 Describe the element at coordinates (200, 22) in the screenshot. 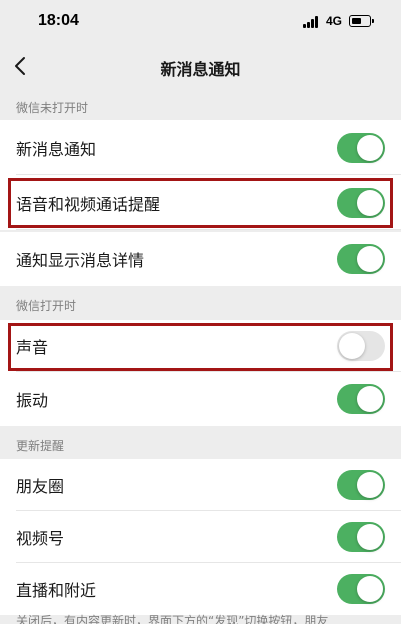

I see `status-bar: 18:04 4G` at that location.